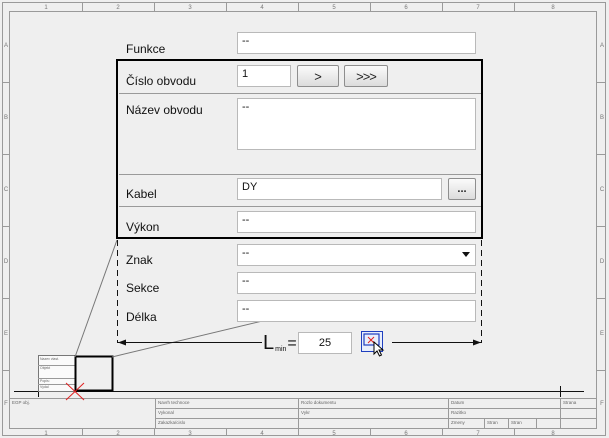 This screenshot has width=609, height=438. I want to click on tb-r1c4: Datum, so click(458, 402).